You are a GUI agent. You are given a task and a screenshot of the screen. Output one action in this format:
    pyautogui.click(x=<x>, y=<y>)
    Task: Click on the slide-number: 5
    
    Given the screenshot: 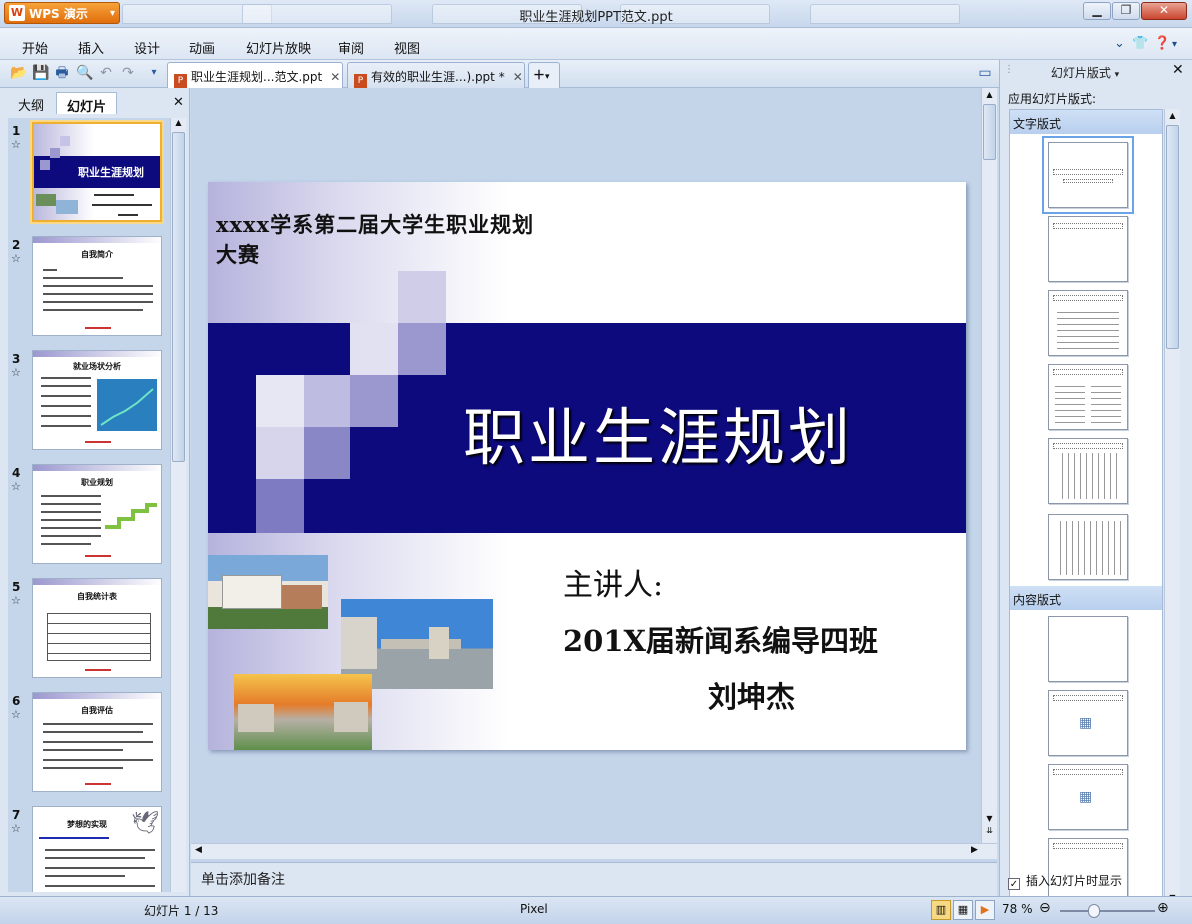 What is the action you would take?
    pyautogui.click(x=16, y=587)
    